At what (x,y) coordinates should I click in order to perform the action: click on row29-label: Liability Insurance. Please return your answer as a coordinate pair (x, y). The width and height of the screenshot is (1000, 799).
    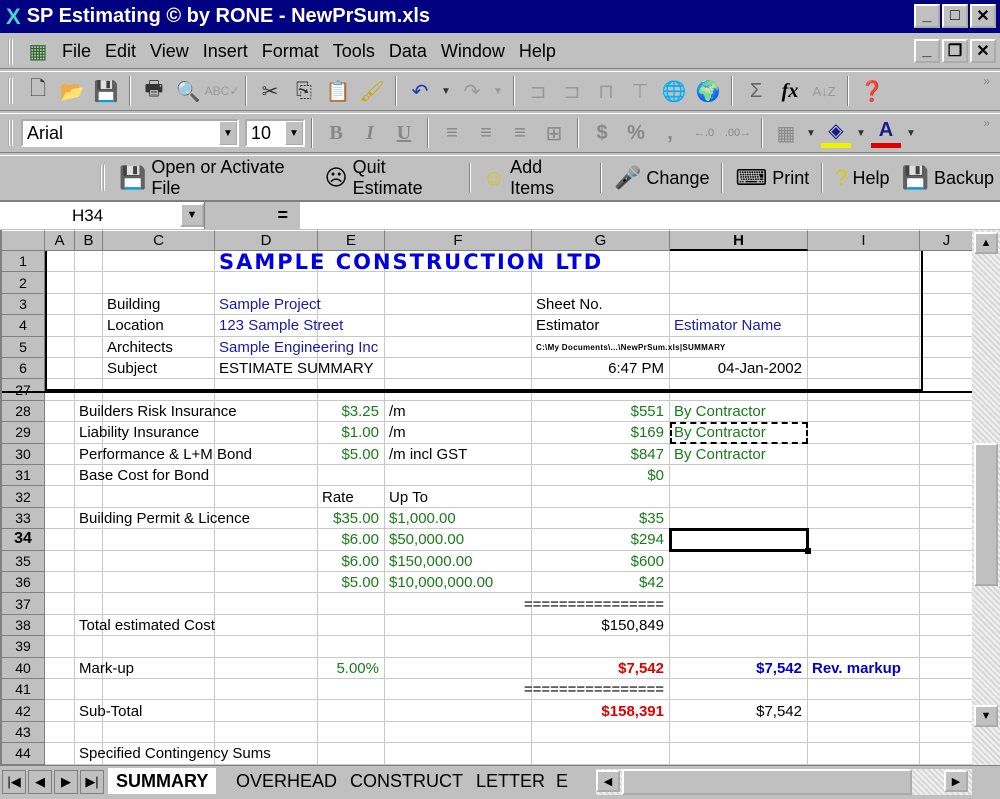
    Looking at the image, I should click on (196, 432).